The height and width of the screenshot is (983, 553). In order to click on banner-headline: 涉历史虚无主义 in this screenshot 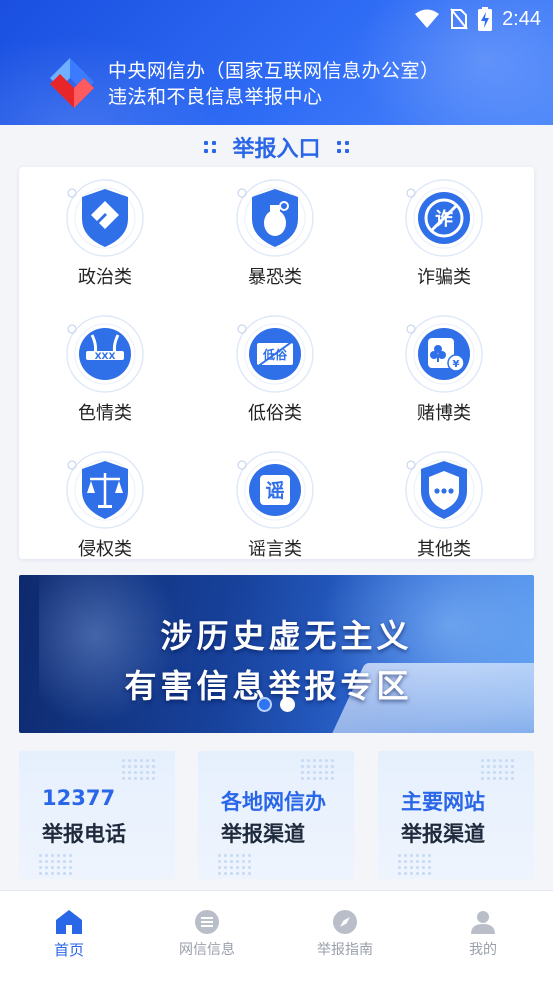, I will do `click(286, 636)`.